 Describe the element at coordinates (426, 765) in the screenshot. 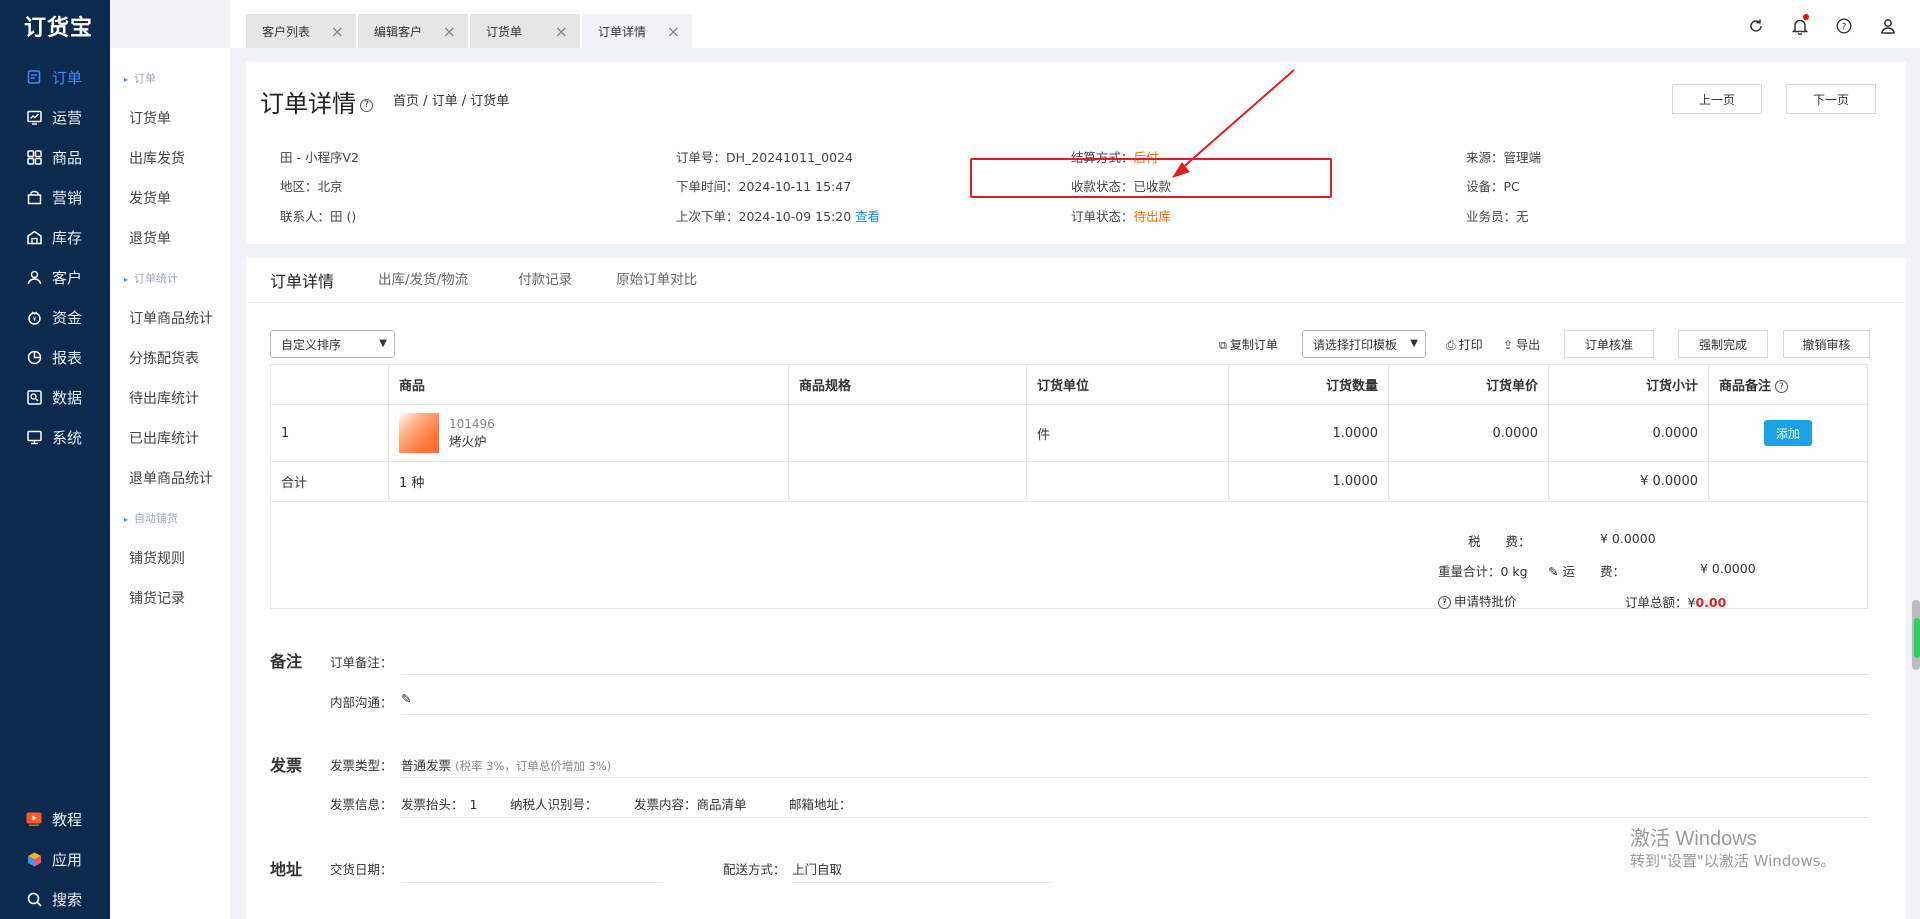

I see `invoice-type-value: 普通发票` at that location.